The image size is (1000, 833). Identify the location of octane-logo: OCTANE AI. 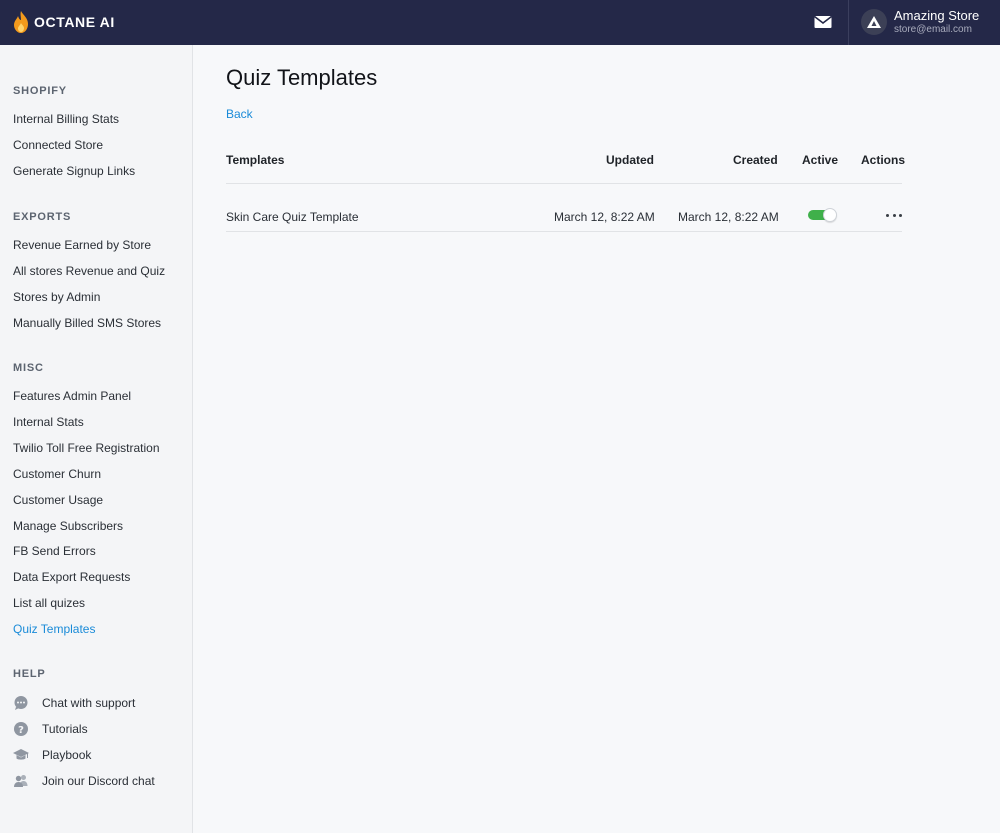
(63, 22).